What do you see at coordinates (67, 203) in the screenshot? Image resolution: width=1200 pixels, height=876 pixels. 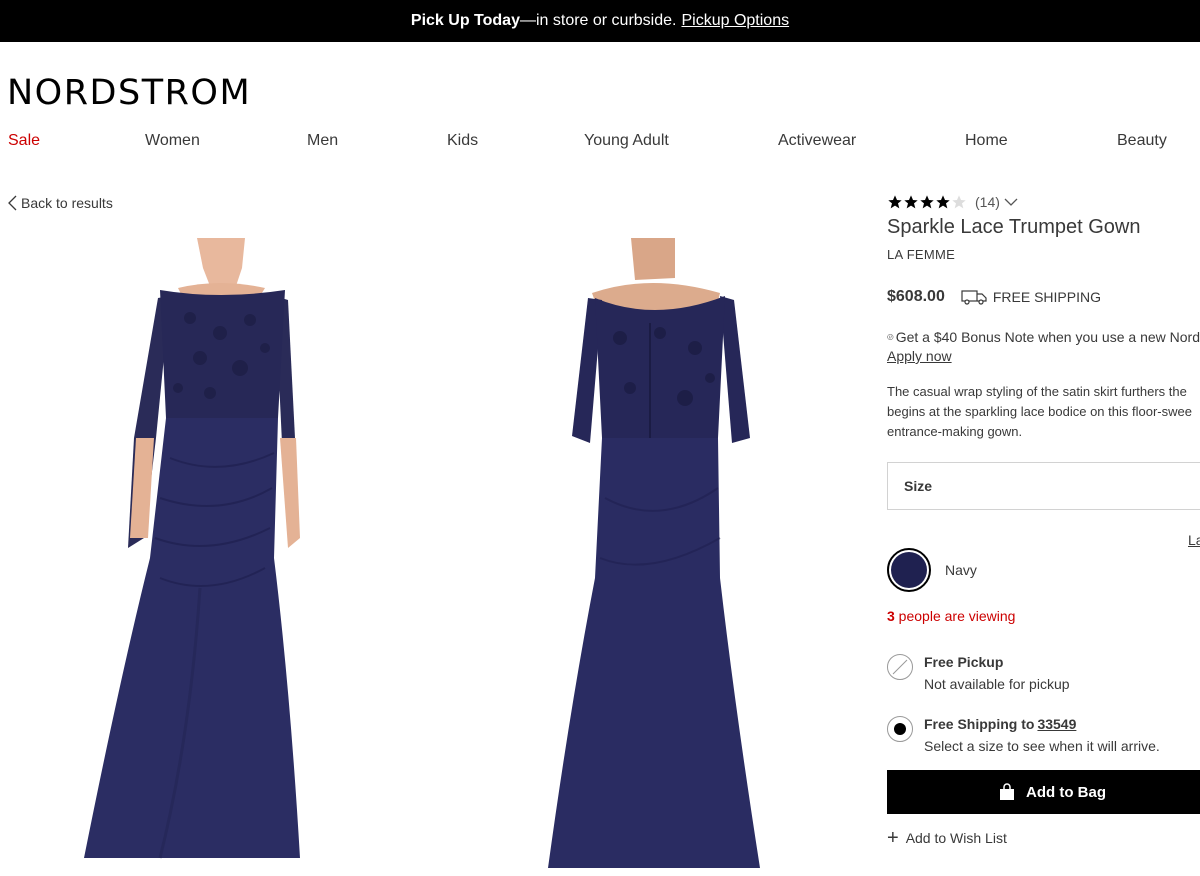 I see `back-label: Back to results` at bounding box center [67, 203].